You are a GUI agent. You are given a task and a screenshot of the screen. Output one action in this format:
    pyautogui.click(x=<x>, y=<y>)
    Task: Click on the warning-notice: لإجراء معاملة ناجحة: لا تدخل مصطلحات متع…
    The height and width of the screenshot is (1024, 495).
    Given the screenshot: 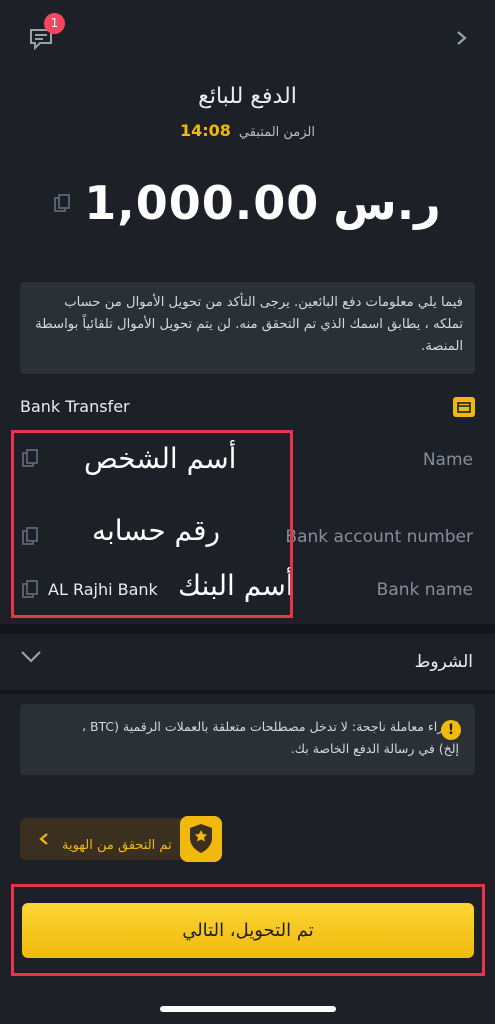 What is the action you would take?
    pyautogui.click(x=247, y=739)
    